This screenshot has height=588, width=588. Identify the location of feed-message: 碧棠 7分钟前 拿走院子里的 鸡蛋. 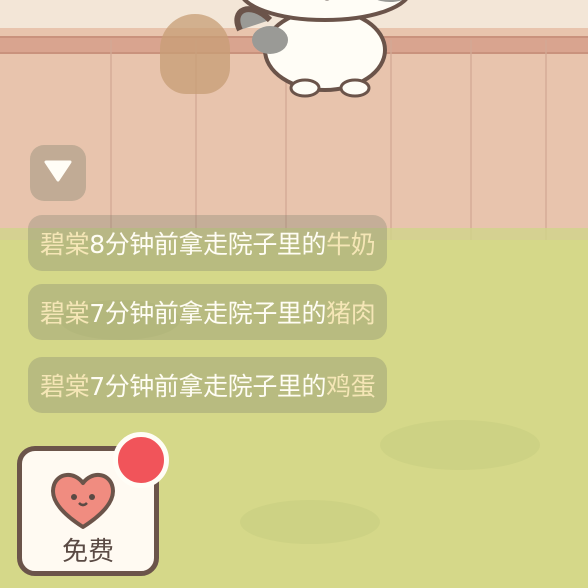
(208, 385).